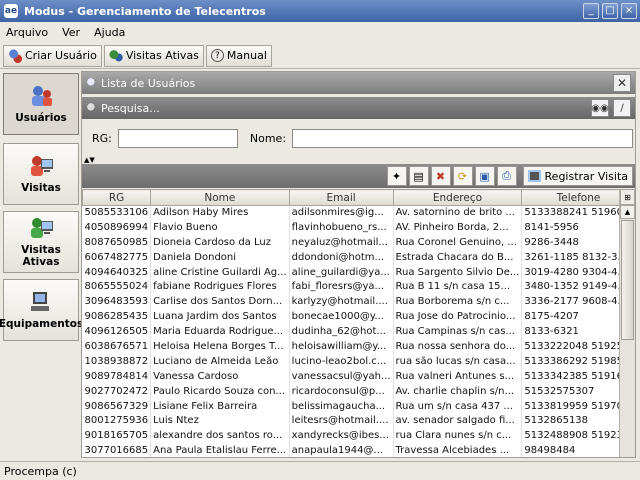 This screenshot has width=640, height=480. Describe the element at coordinates (177, 138) in the screenshot. I see `rg-input` at that location.